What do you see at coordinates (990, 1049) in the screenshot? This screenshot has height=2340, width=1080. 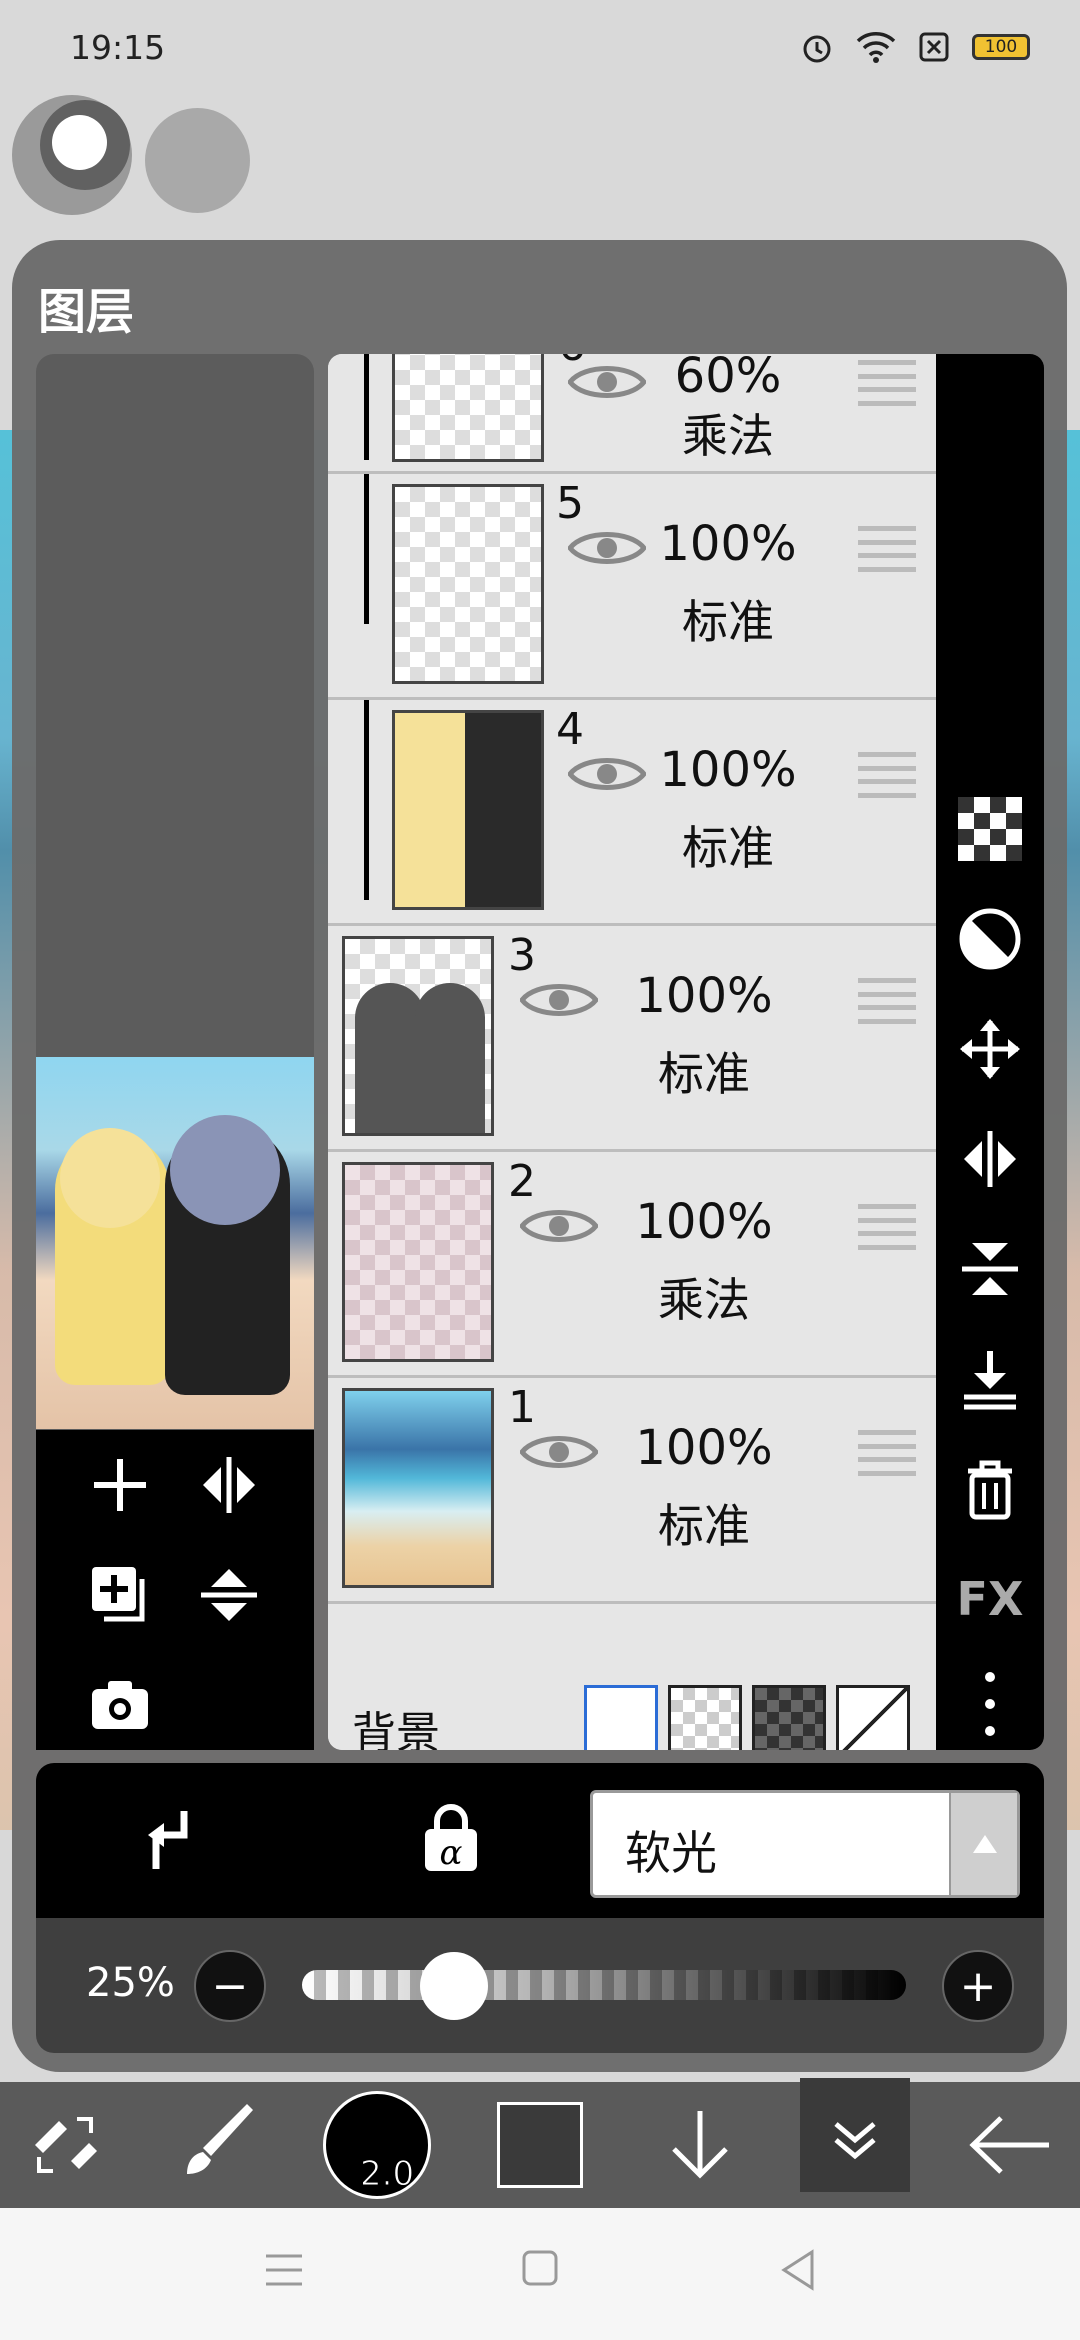 I see `move-icon` at bounding box center [990, 1049].